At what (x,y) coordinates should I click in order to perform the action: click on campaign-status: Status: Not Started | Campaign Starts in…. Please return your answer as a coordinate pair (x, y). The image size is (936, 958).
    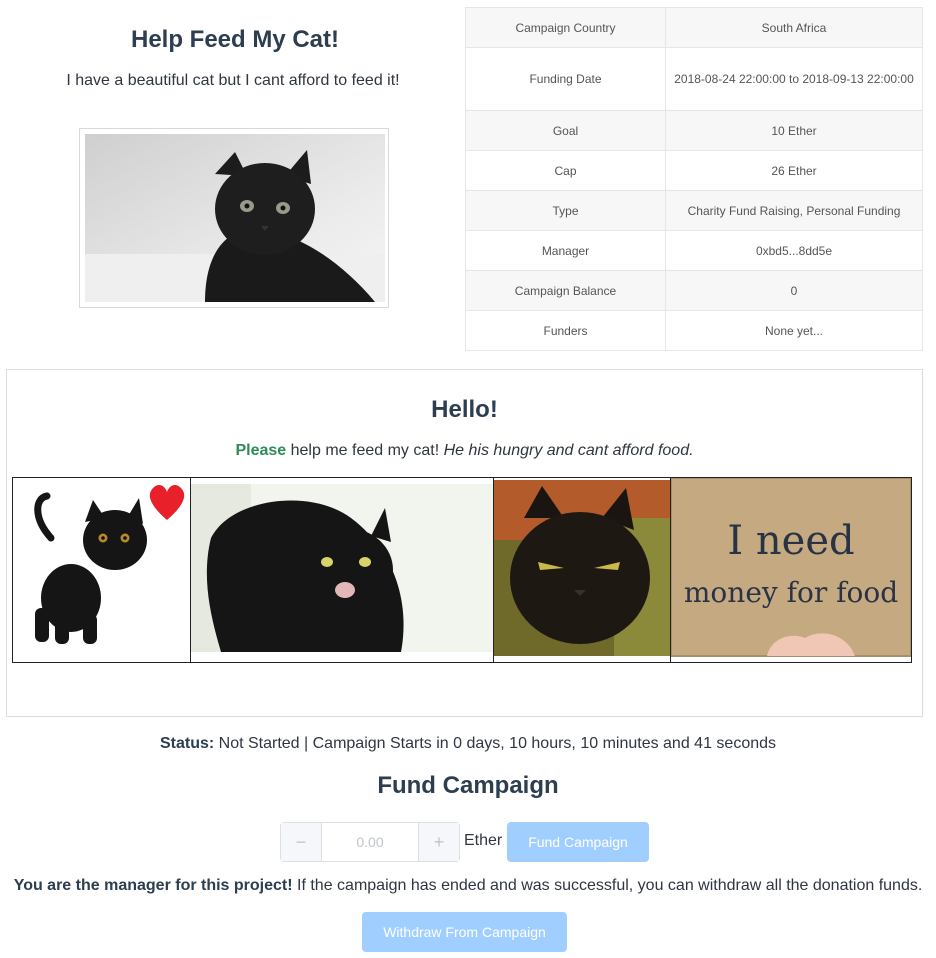
    Looking at the image, I should click on (468, 744).